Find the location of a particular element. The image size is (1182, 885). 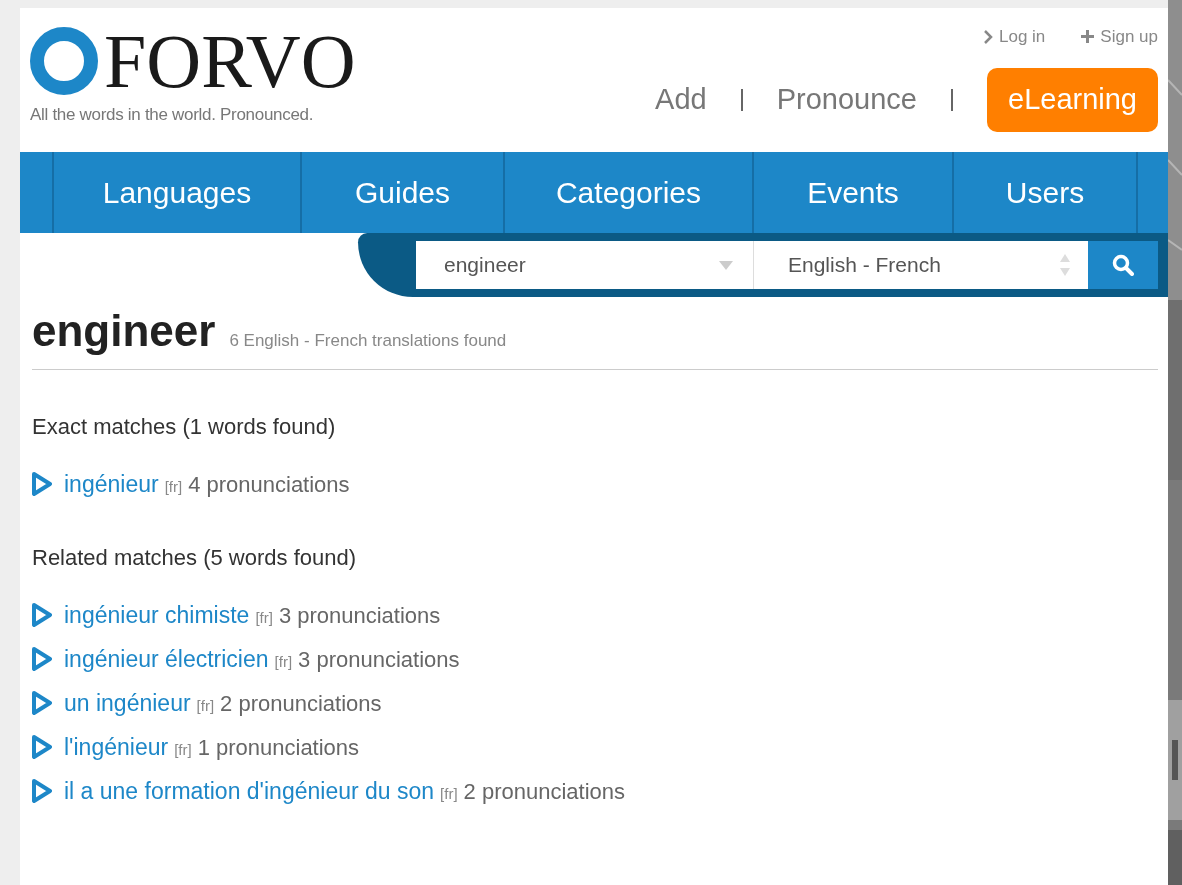

header-link: Add is located at coordinates (681, 99).